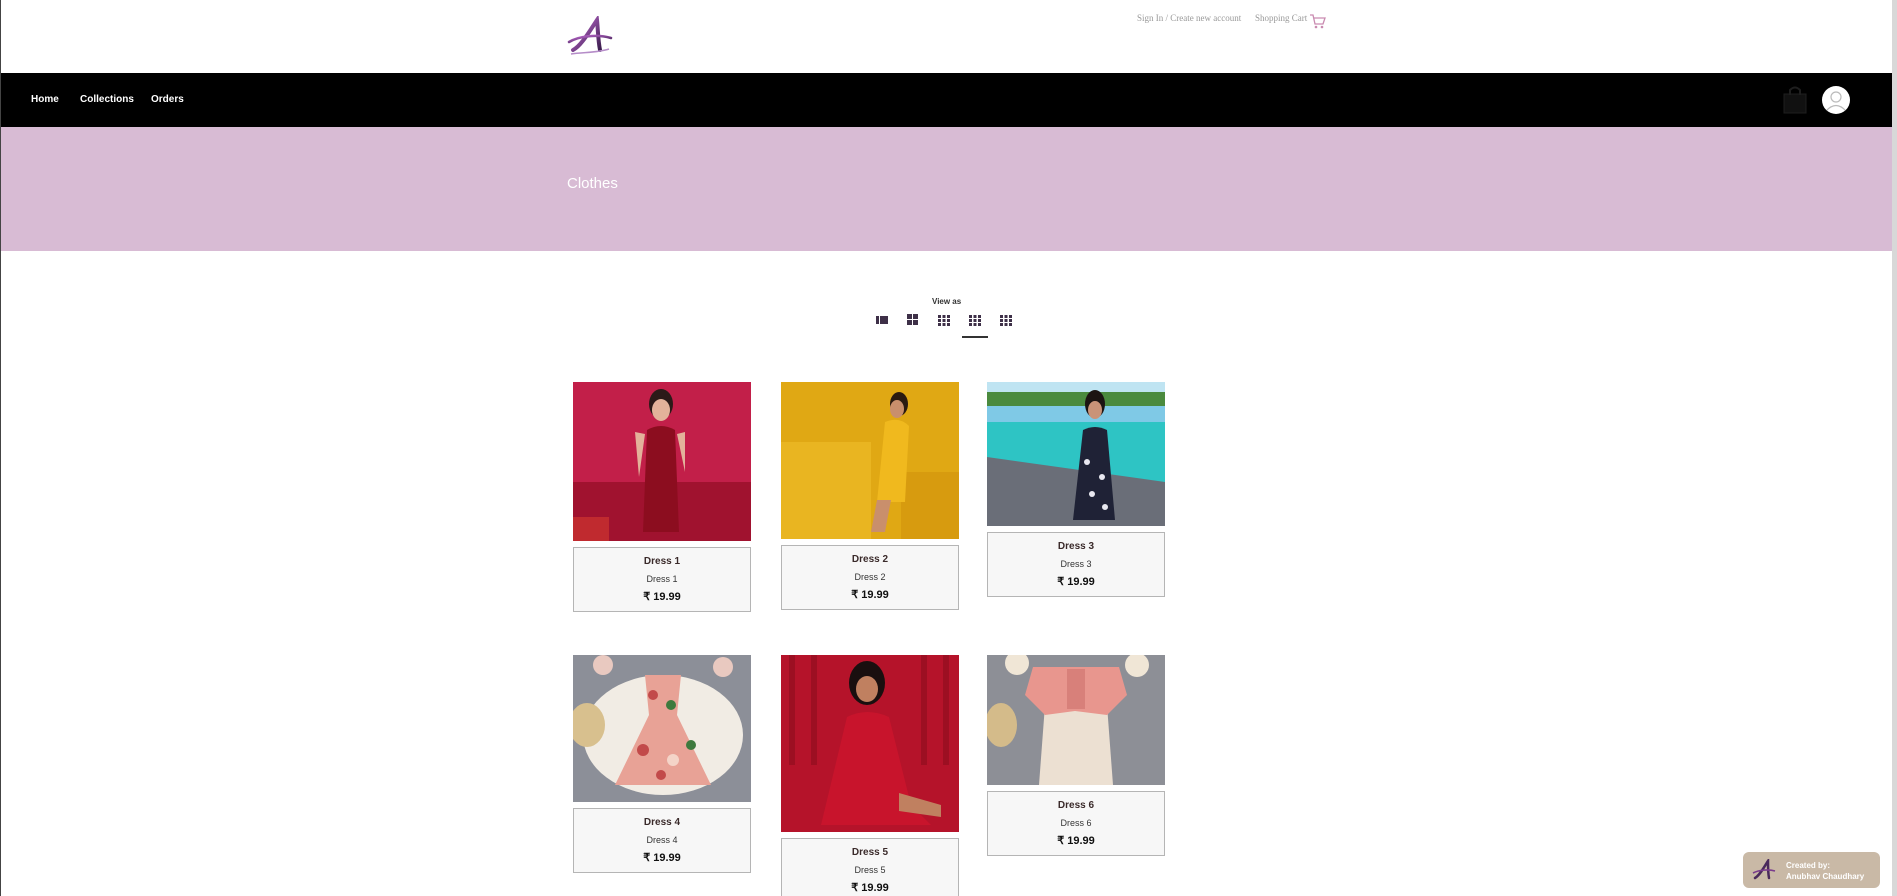 The width and height of the screenshot is (1897, 896). I want to click on collection-banner: Clothes, so click(946, 189).